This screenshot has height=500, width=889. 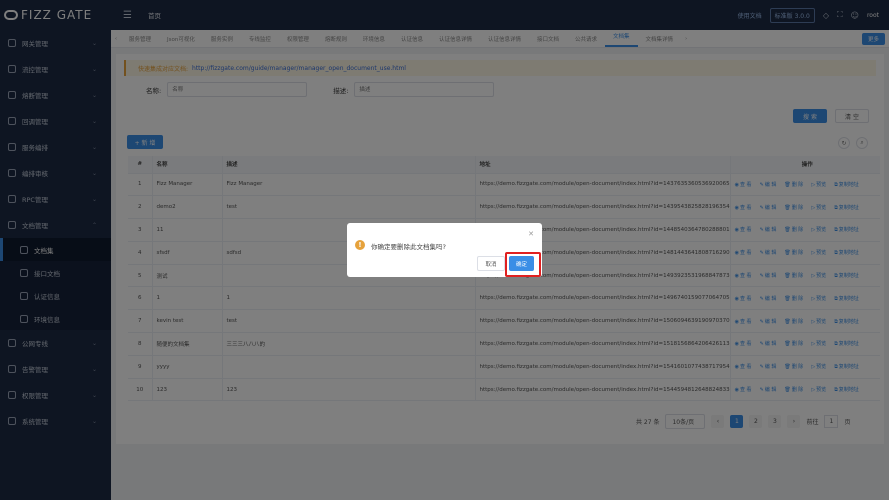 What do you see at coordinates (523, 264) in the screenshot?
I see `confirm-button-highlight` at bounding box center [523, 264].